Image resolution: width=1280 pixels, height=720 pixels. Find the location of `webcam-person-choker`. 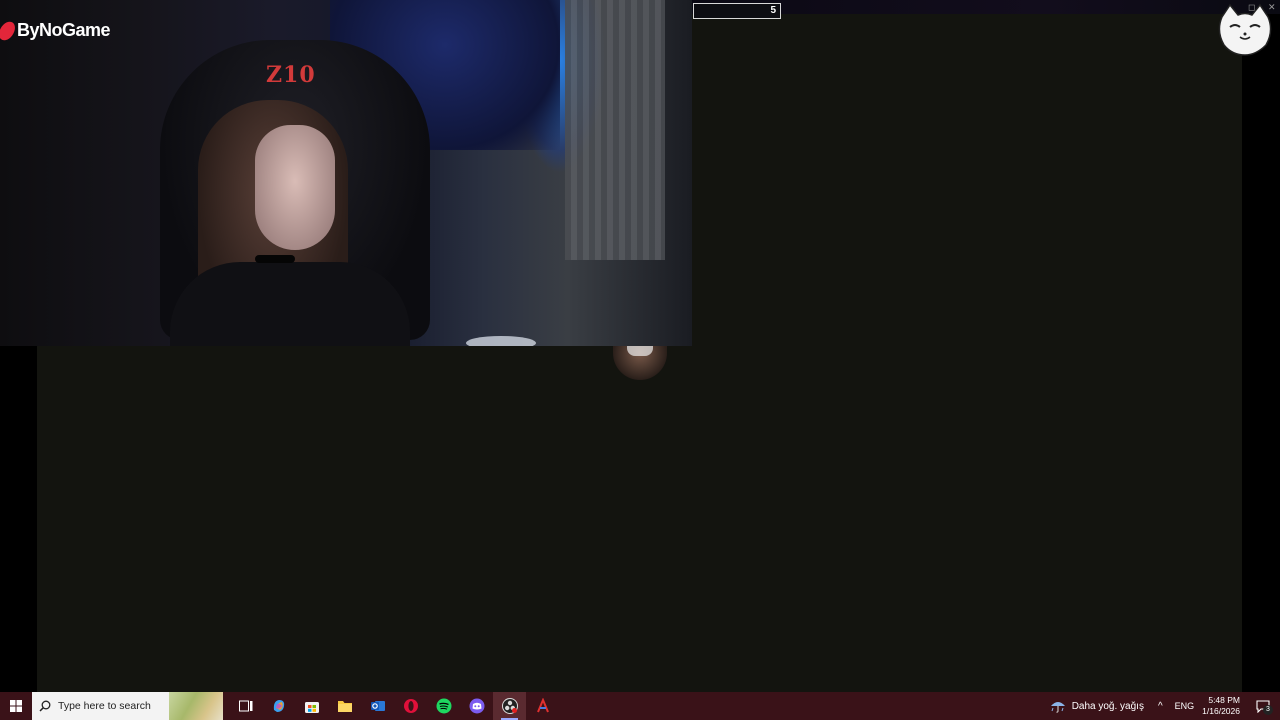

webcam-person-choker is located at coordinates (275, 259).